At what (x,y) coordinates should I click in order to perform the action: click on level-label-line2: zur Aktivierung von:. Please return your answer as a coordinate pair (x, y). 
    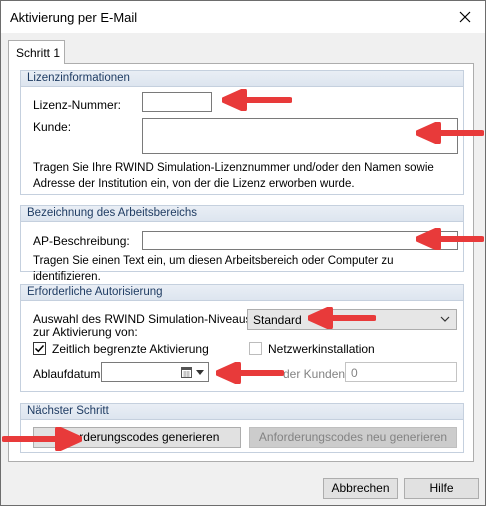
    Looking at the image, I should click on (85, 332).